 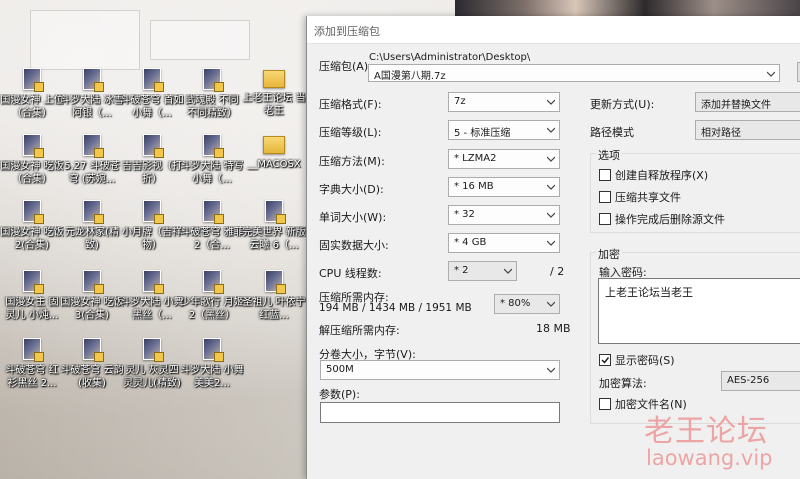 What do you see at coordinates (410, 76) in the screenshot?
I see `archive-name-value: A国漫第八期.7z` at bounding box center [410, 76].